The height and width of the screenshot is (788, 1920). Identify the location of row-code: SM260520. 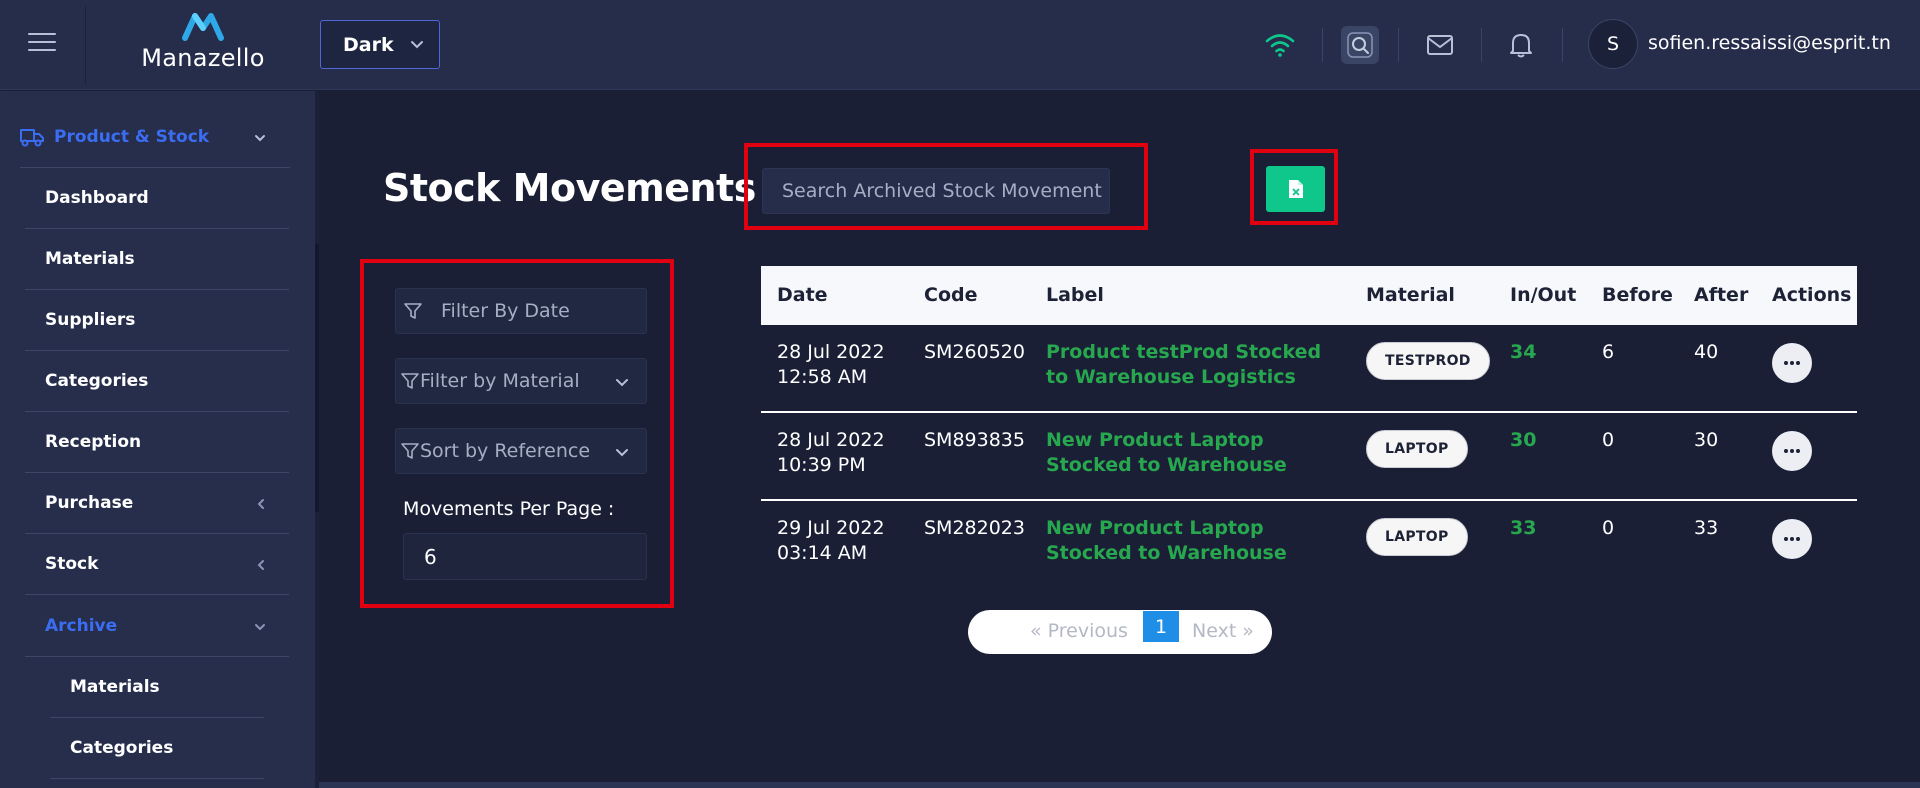
(974, 352).